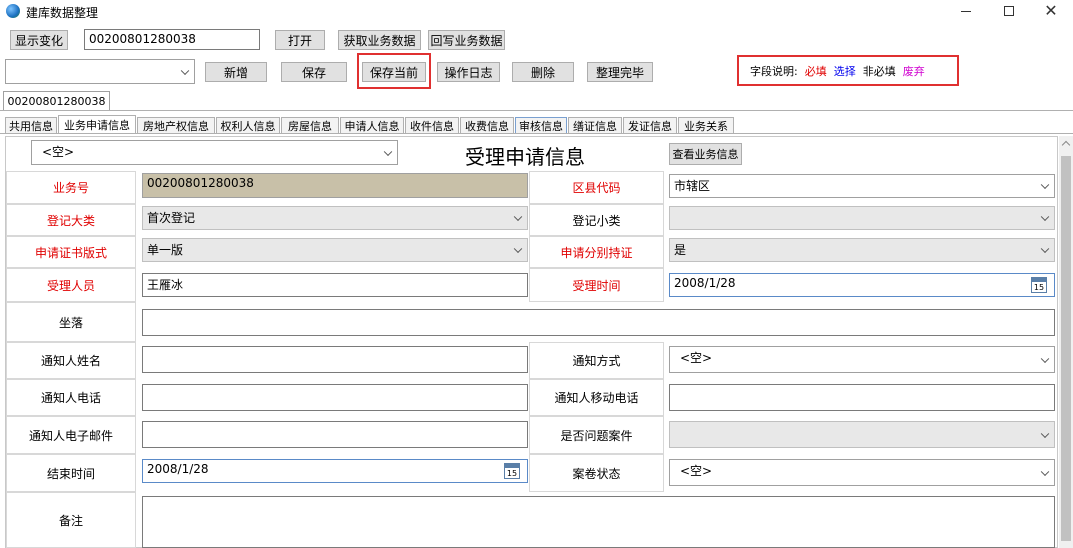 This screenshot has width=1073, height=548. What do you see at coordinates (372, 125) in the screenshot?
I see `tab-6: 申请人信息` at bounding box center [372, 125].